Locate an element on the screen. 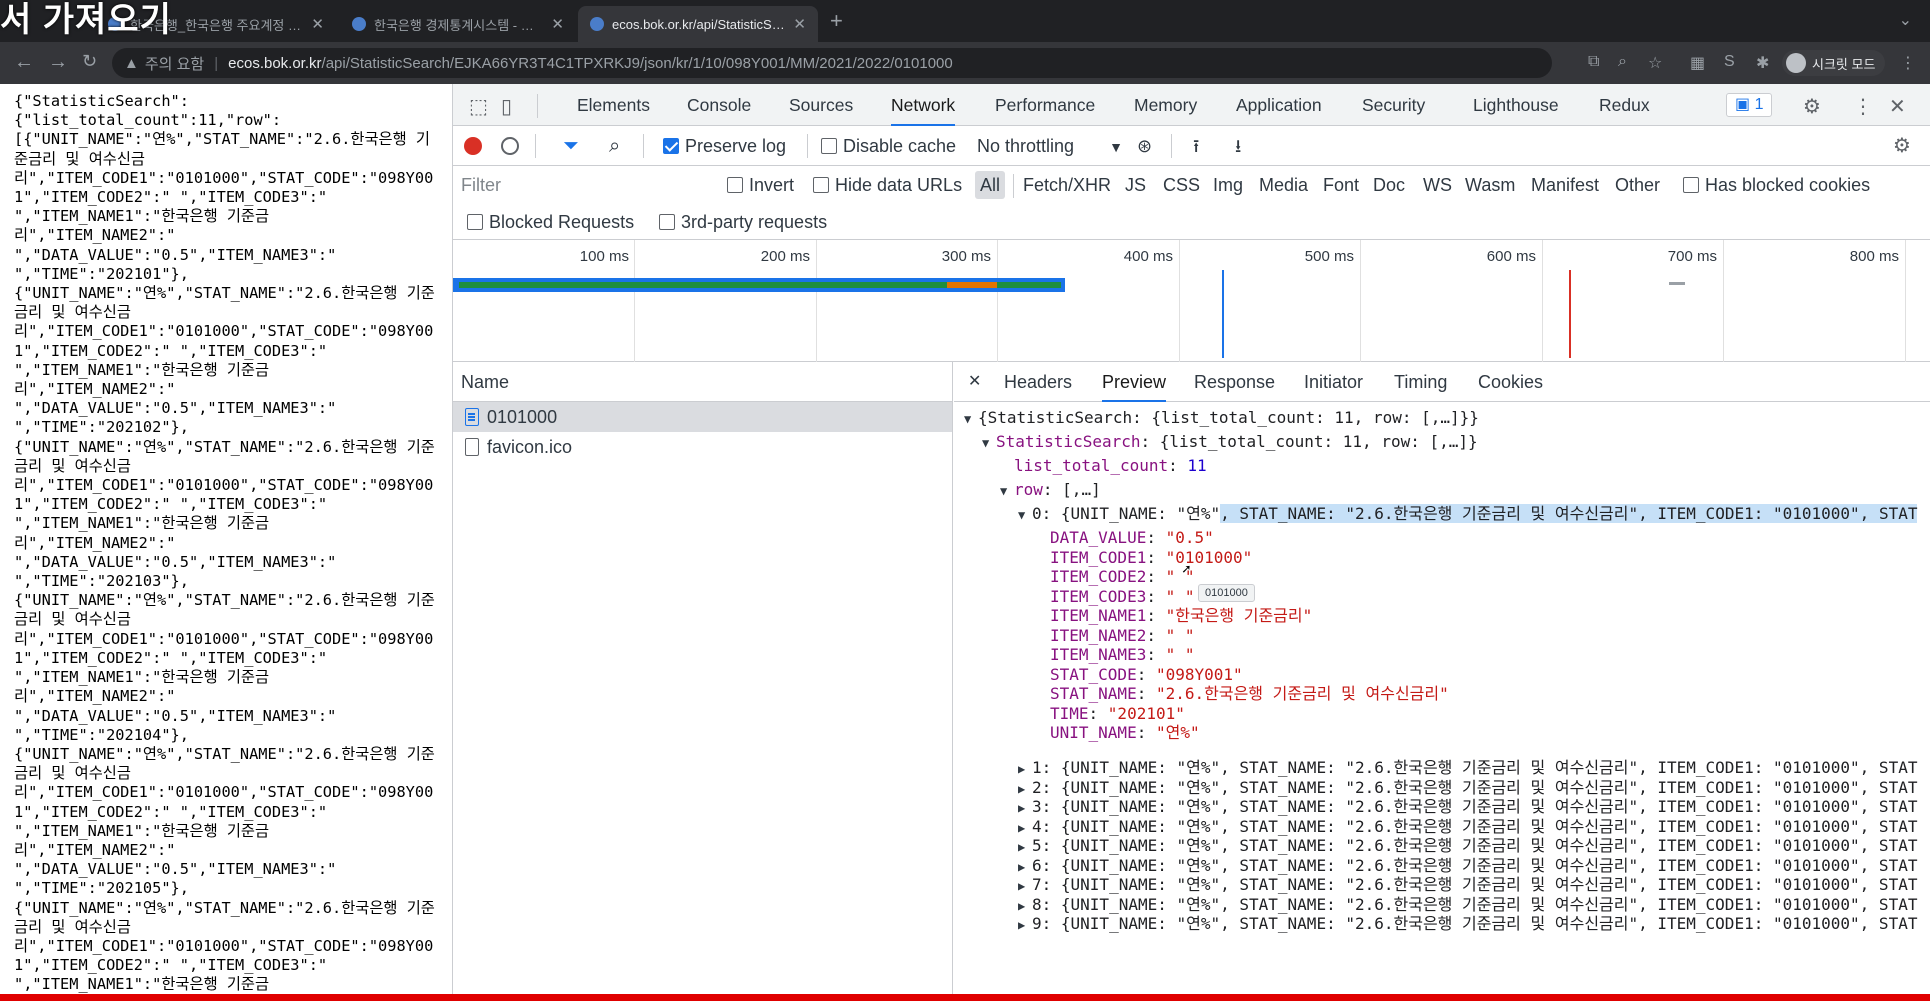  device-toolbar-icon: ▯ is located at coordinates (506, 106).